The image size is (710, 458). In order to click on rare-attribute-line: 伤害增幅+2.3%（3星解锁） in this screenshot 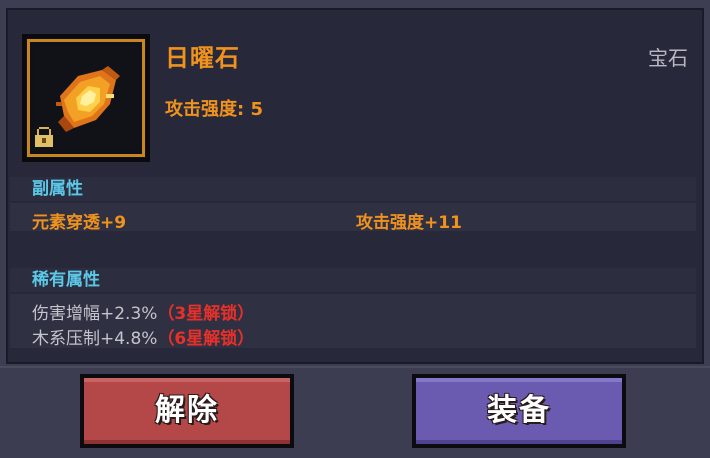, I will do `click(143, 311)`.